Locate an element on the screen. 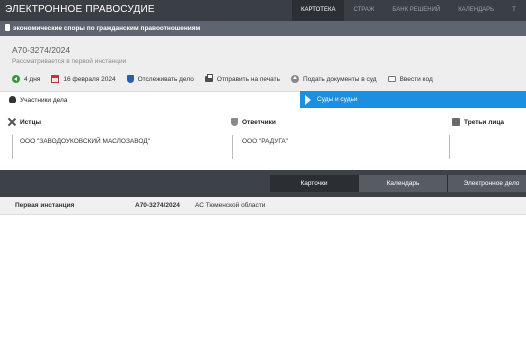  third-parties-header-label: Третьи лица is located at coordinates (484, 122).